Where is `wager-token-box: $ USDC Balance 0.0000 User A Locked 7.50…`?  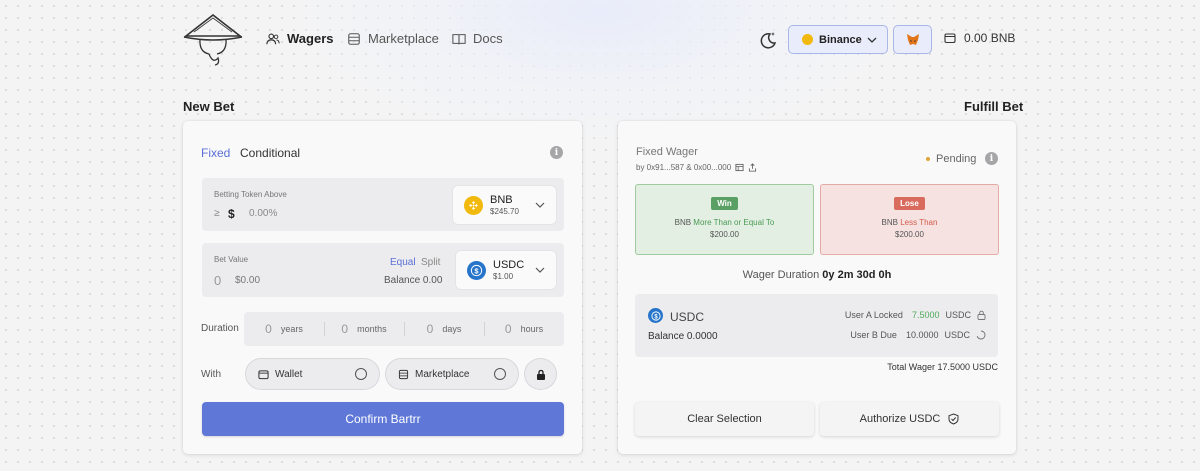
wager-token-box: $ USDC Balance 0.0000 User A Locked 7.50… is located at coordinates (816, 325).